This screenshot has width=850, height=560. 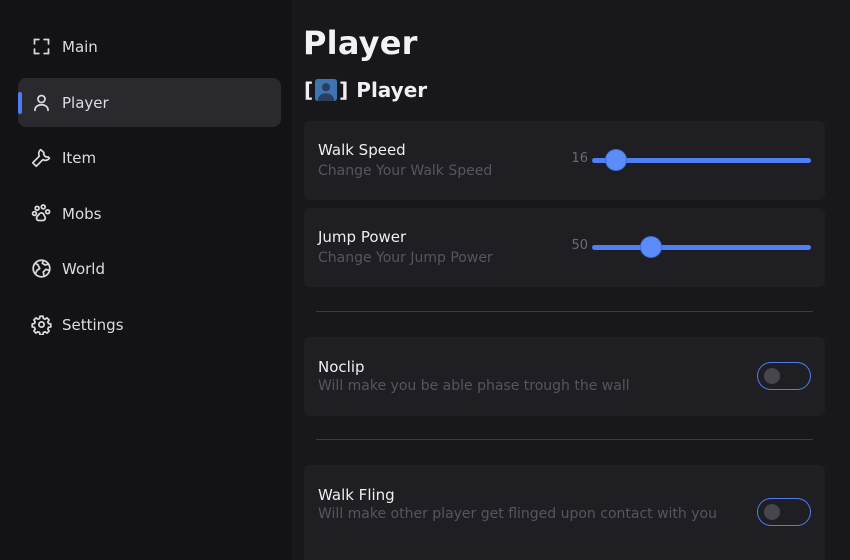 What do you see at coordinates (85, 102) in the screenshot?
I see `sidebar-item-label: Player` at bounding box center [85, 102].